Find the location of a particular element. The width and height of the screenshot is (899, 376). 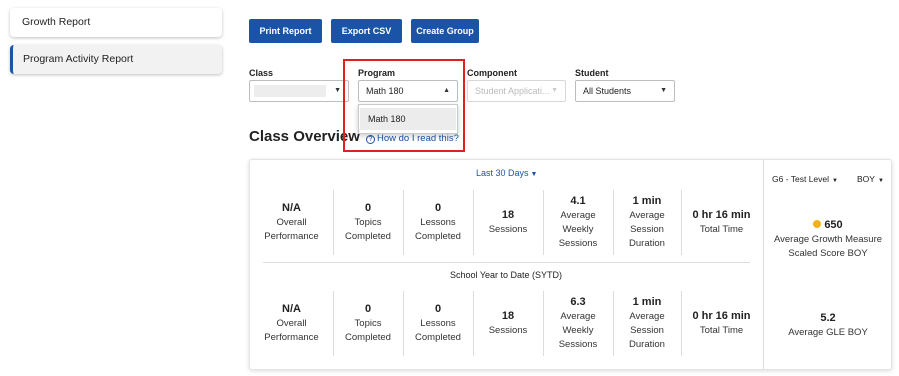

program-option: Math 180 is located at coordinates (408, 119).